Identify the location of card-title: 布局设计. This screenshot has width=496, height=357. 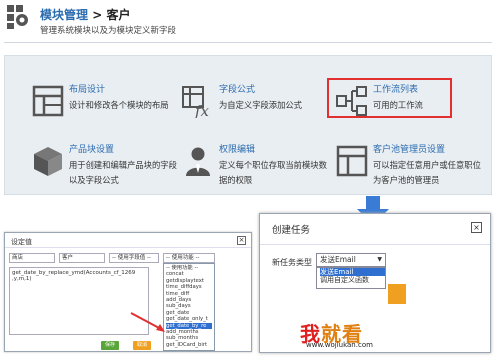
(87, 90).